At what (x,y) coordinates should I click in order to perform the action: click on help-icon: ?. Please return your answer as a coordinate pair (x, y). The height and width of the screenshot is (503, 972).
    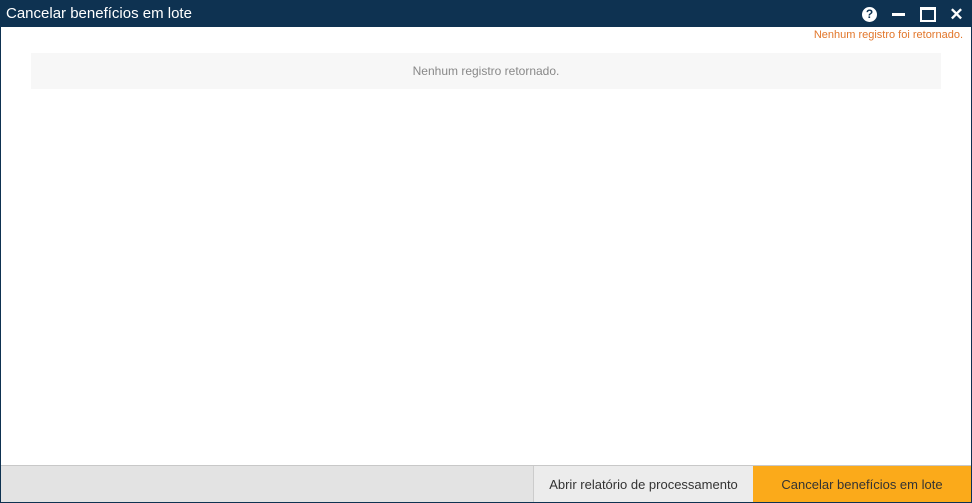
    Looking at the image, I should click on (869, 14).